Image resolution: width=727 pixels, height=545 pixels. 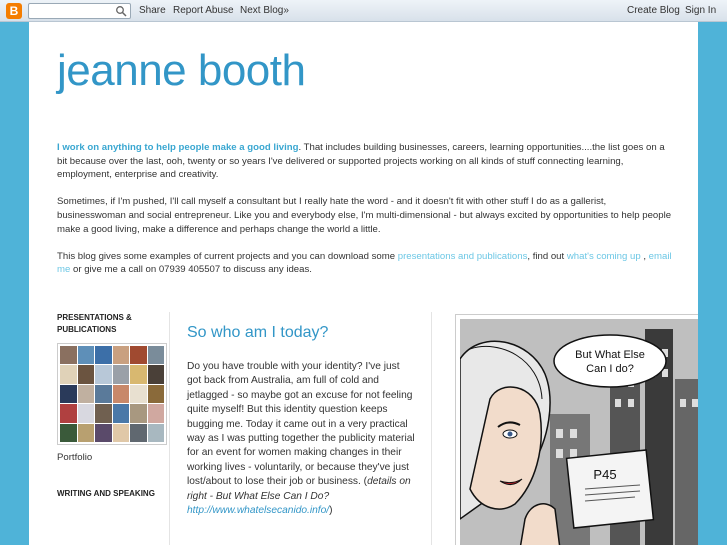 What do you see at coordinates (152, 10) in the screenshot?
I see `share-link: Share` at bounding box center [152, 10].